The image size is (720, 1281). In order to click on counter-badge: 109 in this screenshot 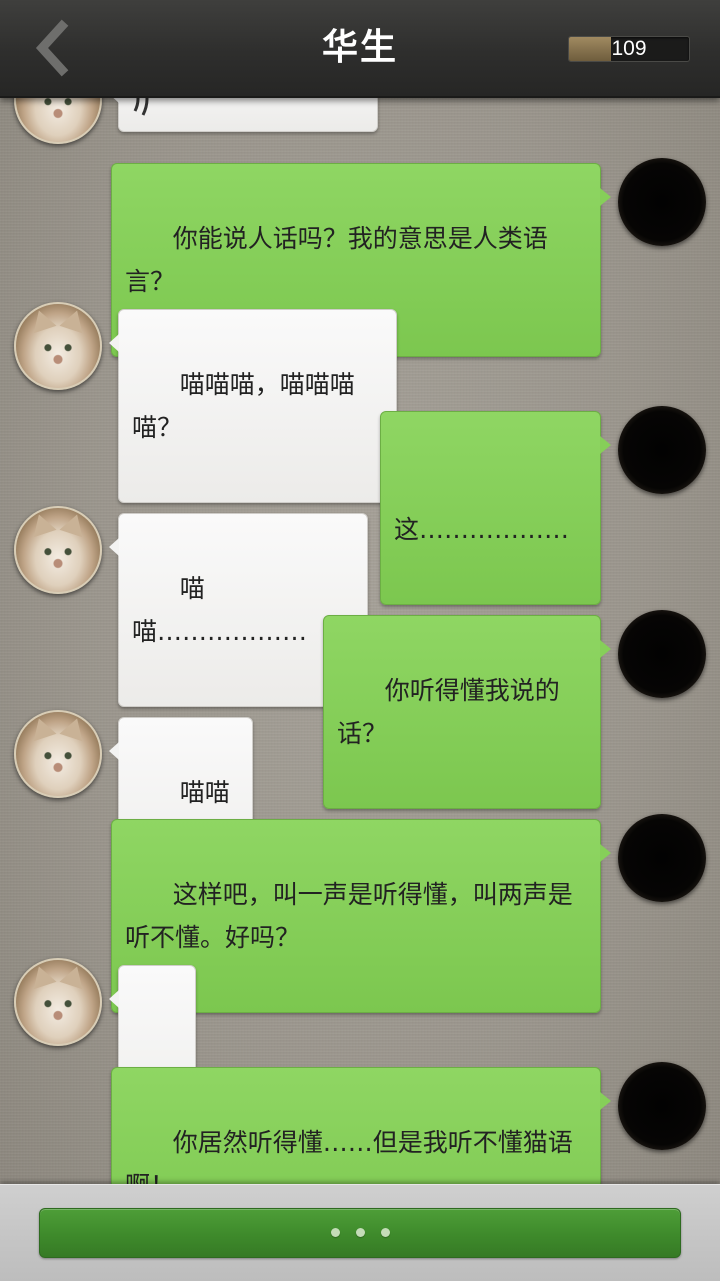, I will do `click(629, 49)`.